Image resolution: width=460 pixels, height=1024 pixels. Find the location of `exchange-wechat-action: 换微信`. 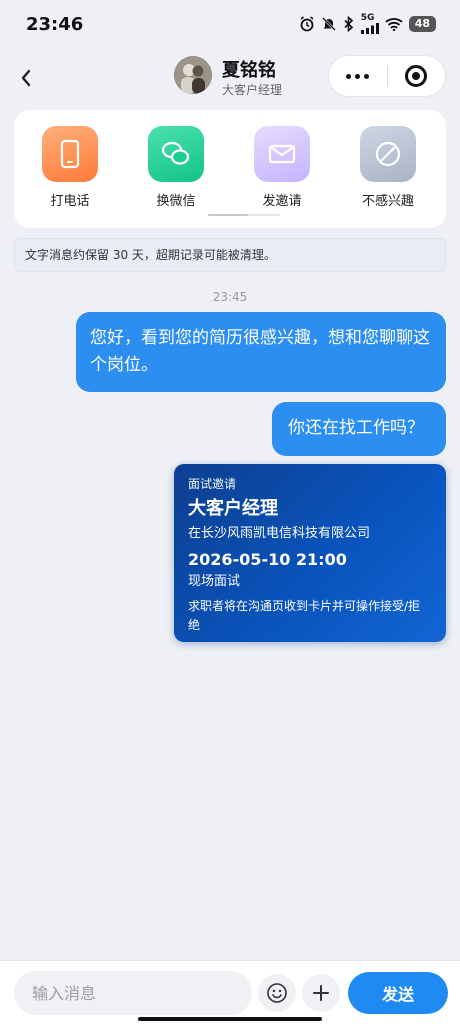

exchange-wechat-action: 换微信 is located at coordinates (176, 167).